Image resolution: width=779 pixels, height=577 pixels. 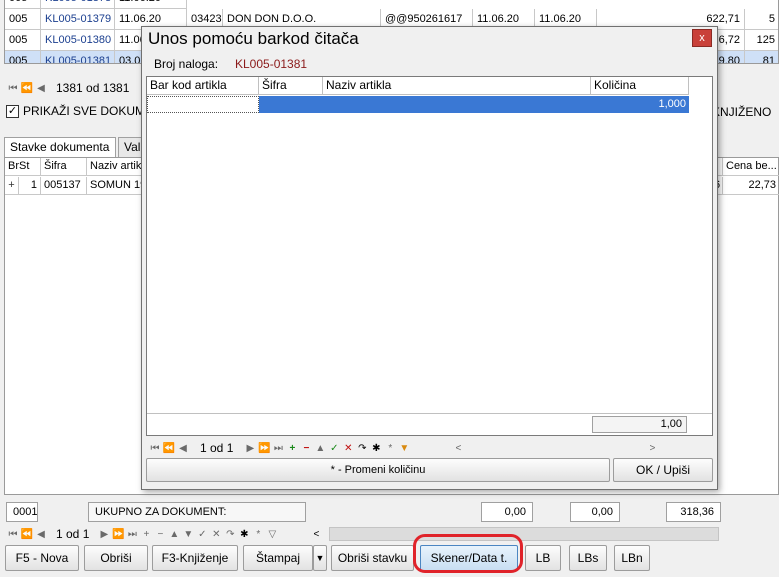 What do you see at coordinates (22, 512) in the screenshot?
I see `totals-code: 0001` at bounding box center [22, 512].